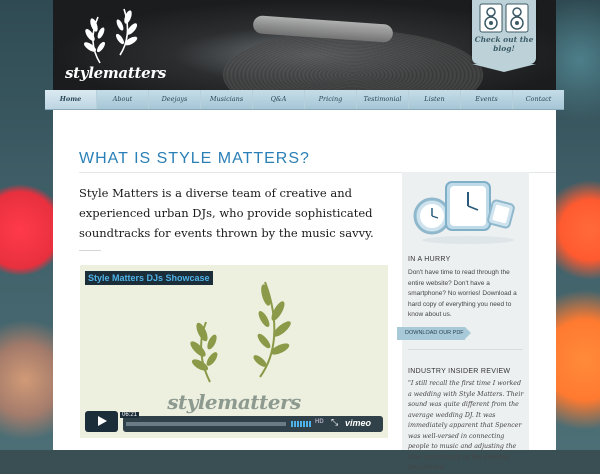 This screenshot has width=600, height=474. I want to click on nav-qa: Q&A, so click(279, 99).